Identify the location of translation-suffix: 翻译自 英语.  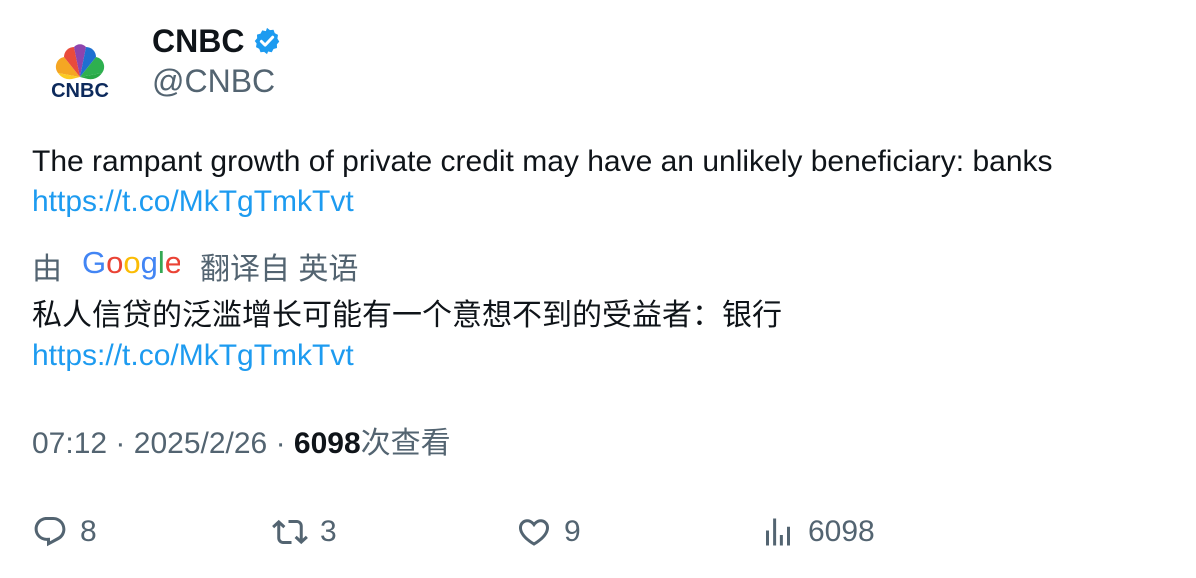
(279, 269).